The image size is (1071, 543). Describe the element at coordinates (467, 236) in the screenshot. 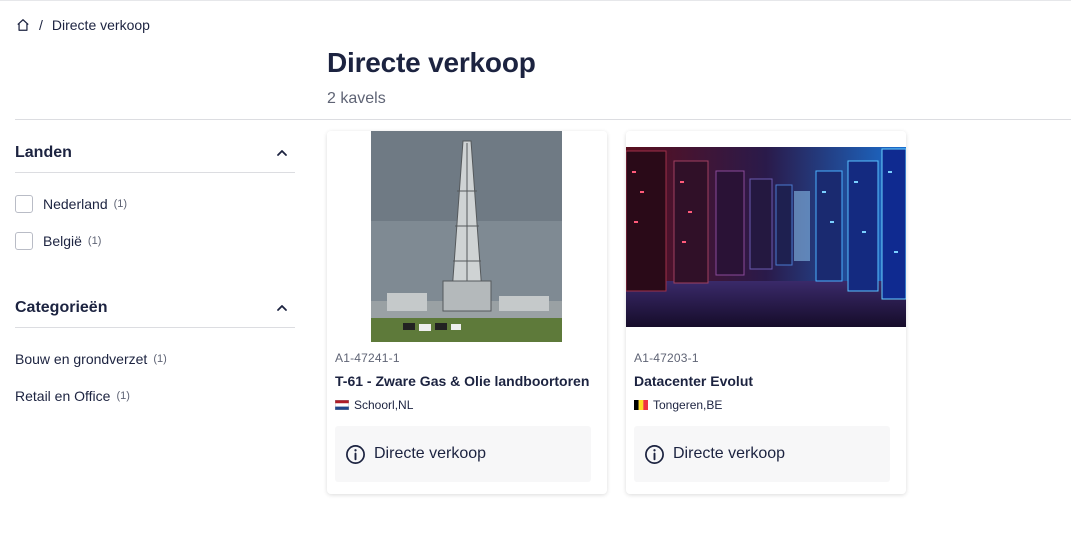

I see `lot-image-drilling-rig` at that location.